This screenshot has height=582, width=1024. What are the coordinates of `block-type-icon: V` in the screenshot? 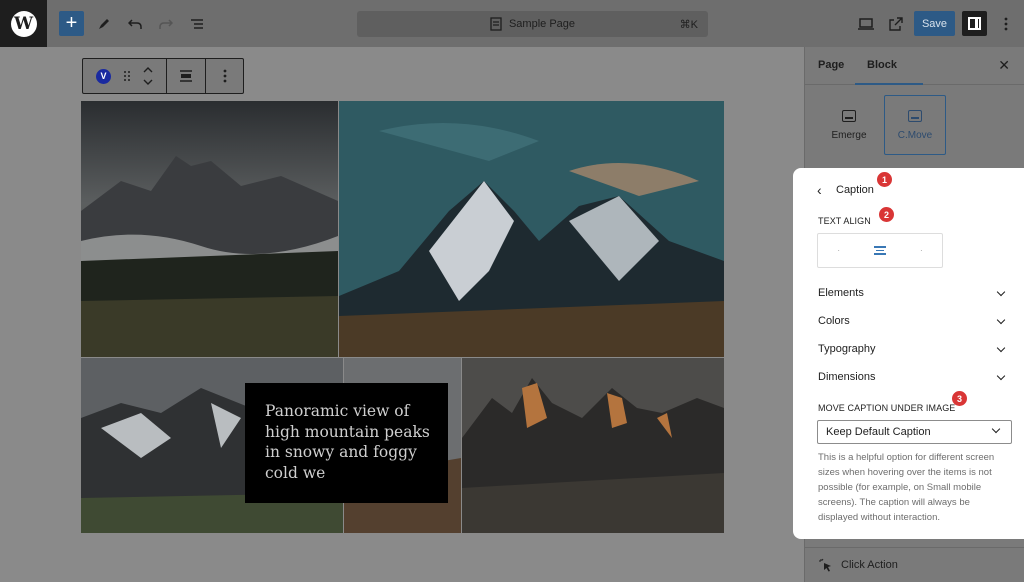 It's located at (103, 76).